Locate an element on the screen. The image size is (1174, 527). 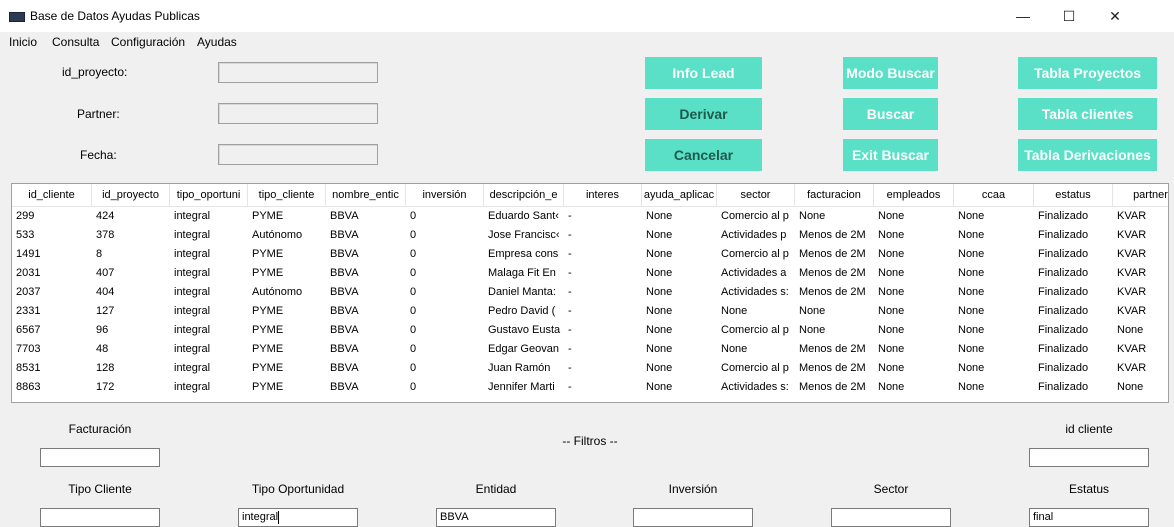
buscar-button: Buscar is located at coordinates (890, 114).